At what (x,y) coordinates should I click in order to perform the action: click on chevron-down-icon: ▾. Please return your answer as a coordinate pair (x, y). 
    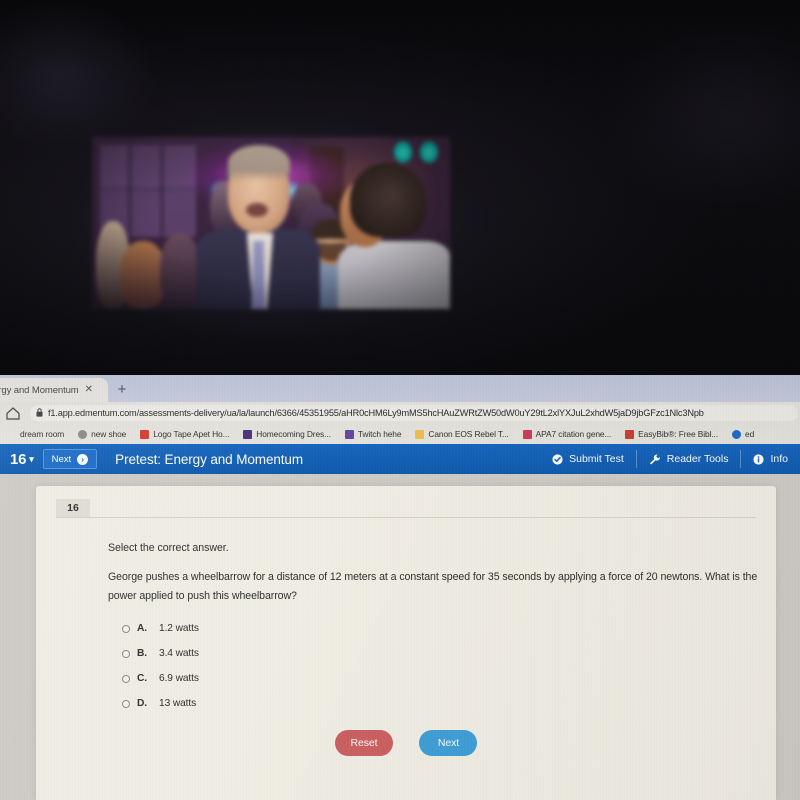
    Looking at the image, I should click on (31, 458).